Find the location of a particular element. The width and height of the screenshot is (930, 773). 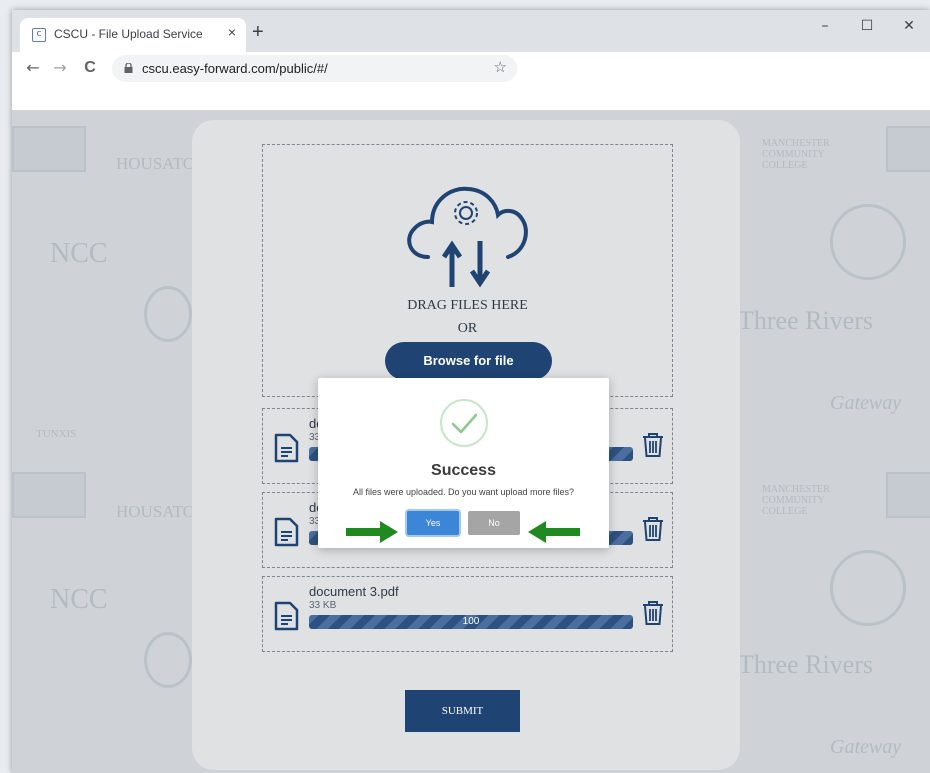

drag-files-text: DRAG FILES HERE is located at coordinates (467, 305).